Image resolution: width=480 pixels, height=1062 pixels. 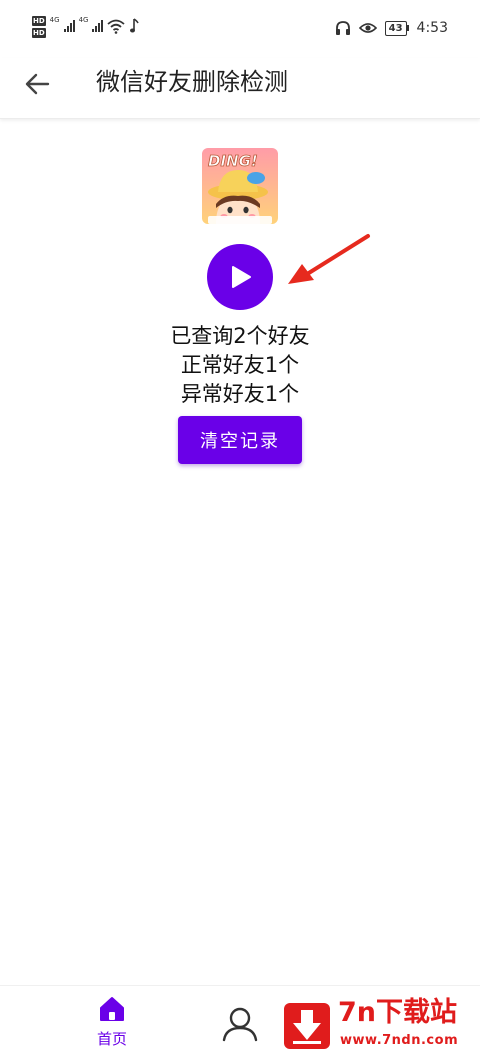 I want to click on start-detection-button, so click(x=240, y=277).